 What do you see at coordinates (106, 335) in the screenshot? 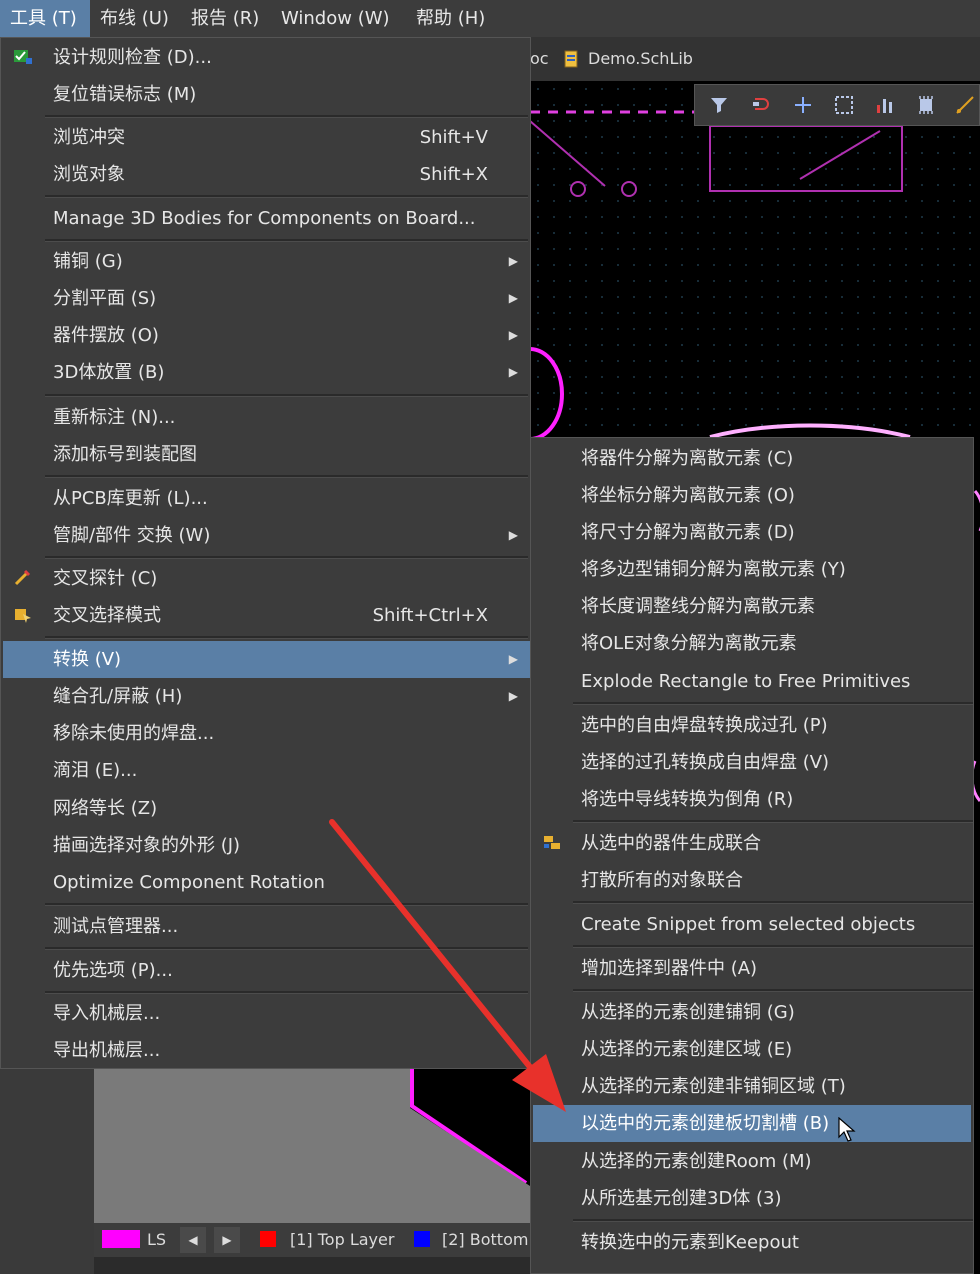
I see `menu-item-label: 器件摆放 (O)` at bounding box center [106, 335].